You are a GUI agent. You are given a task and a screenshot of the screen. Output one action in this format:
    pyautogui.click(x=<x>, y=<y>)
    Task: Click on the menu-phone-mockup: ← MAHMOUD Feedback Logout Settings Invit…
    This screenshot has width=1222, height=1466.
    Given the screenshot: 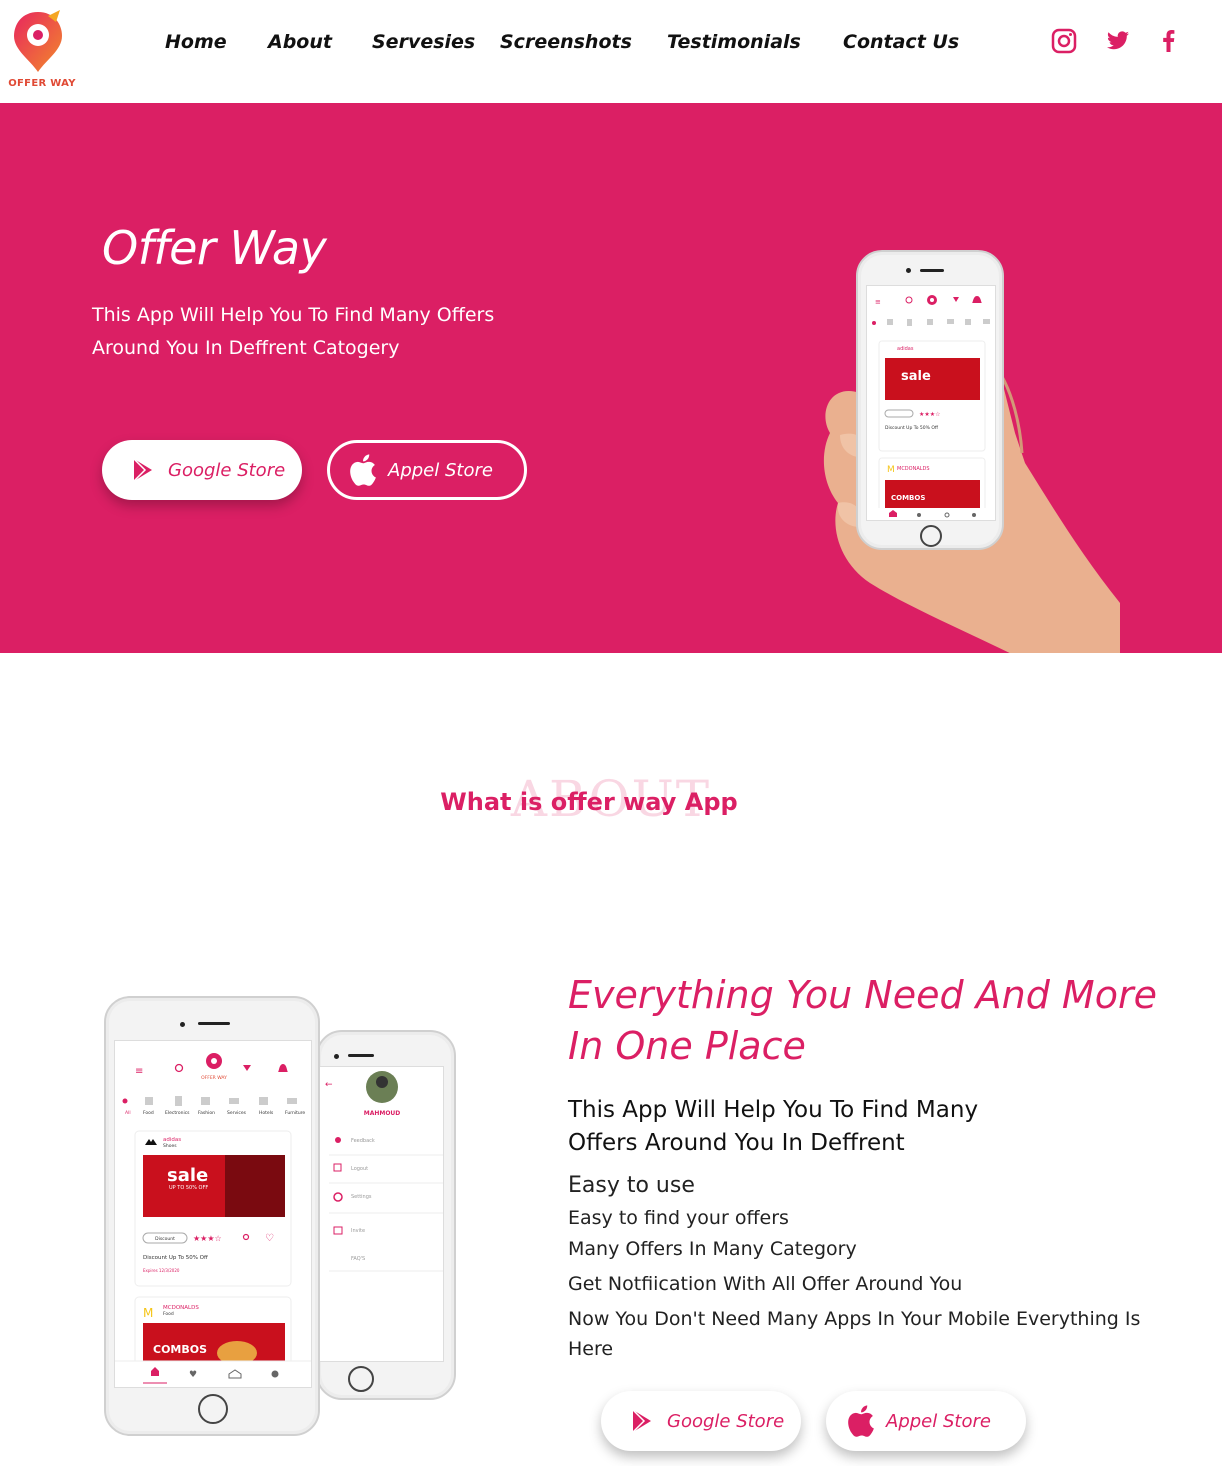 What is the action you would take?
    pyautogui.click(x=386, y=1215)
    